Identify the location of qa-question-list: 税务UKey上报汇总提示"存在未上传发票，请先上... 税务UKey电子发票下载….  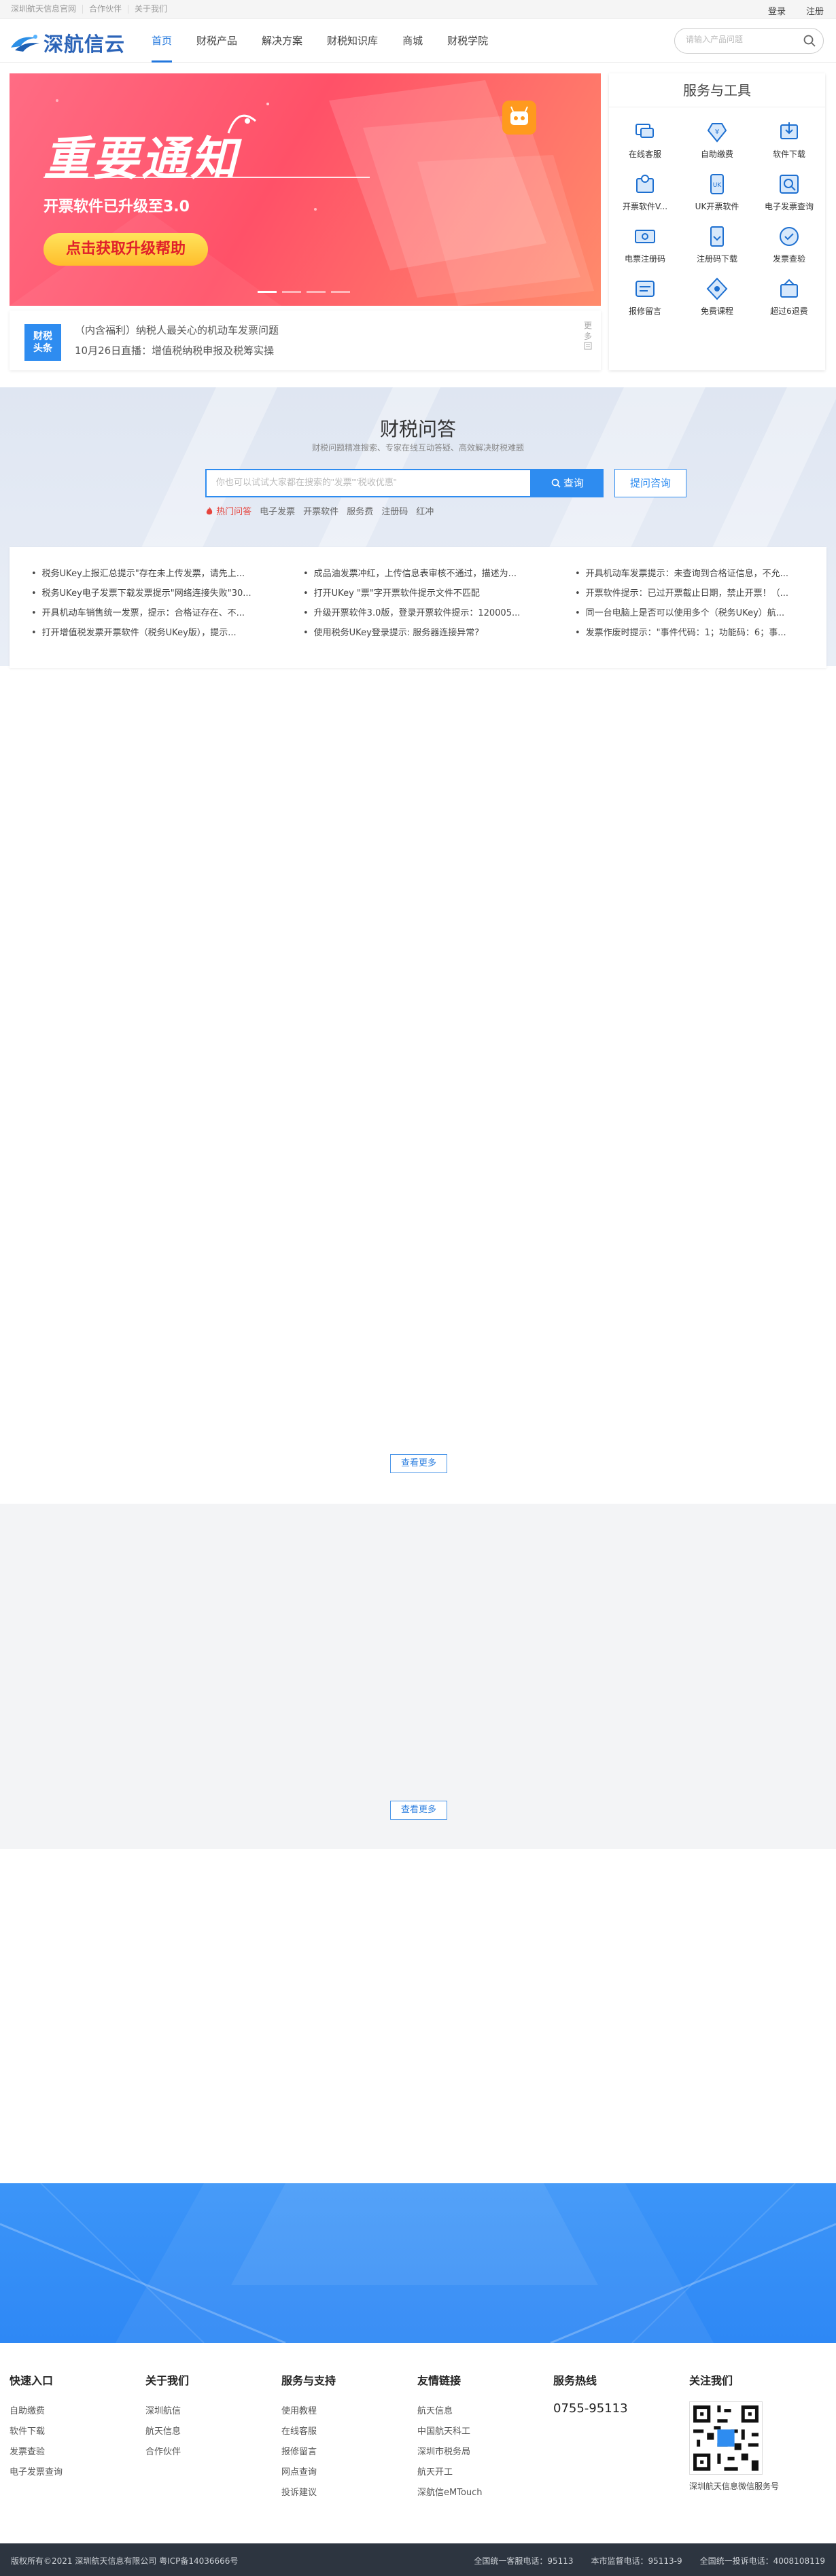
(418, 607).